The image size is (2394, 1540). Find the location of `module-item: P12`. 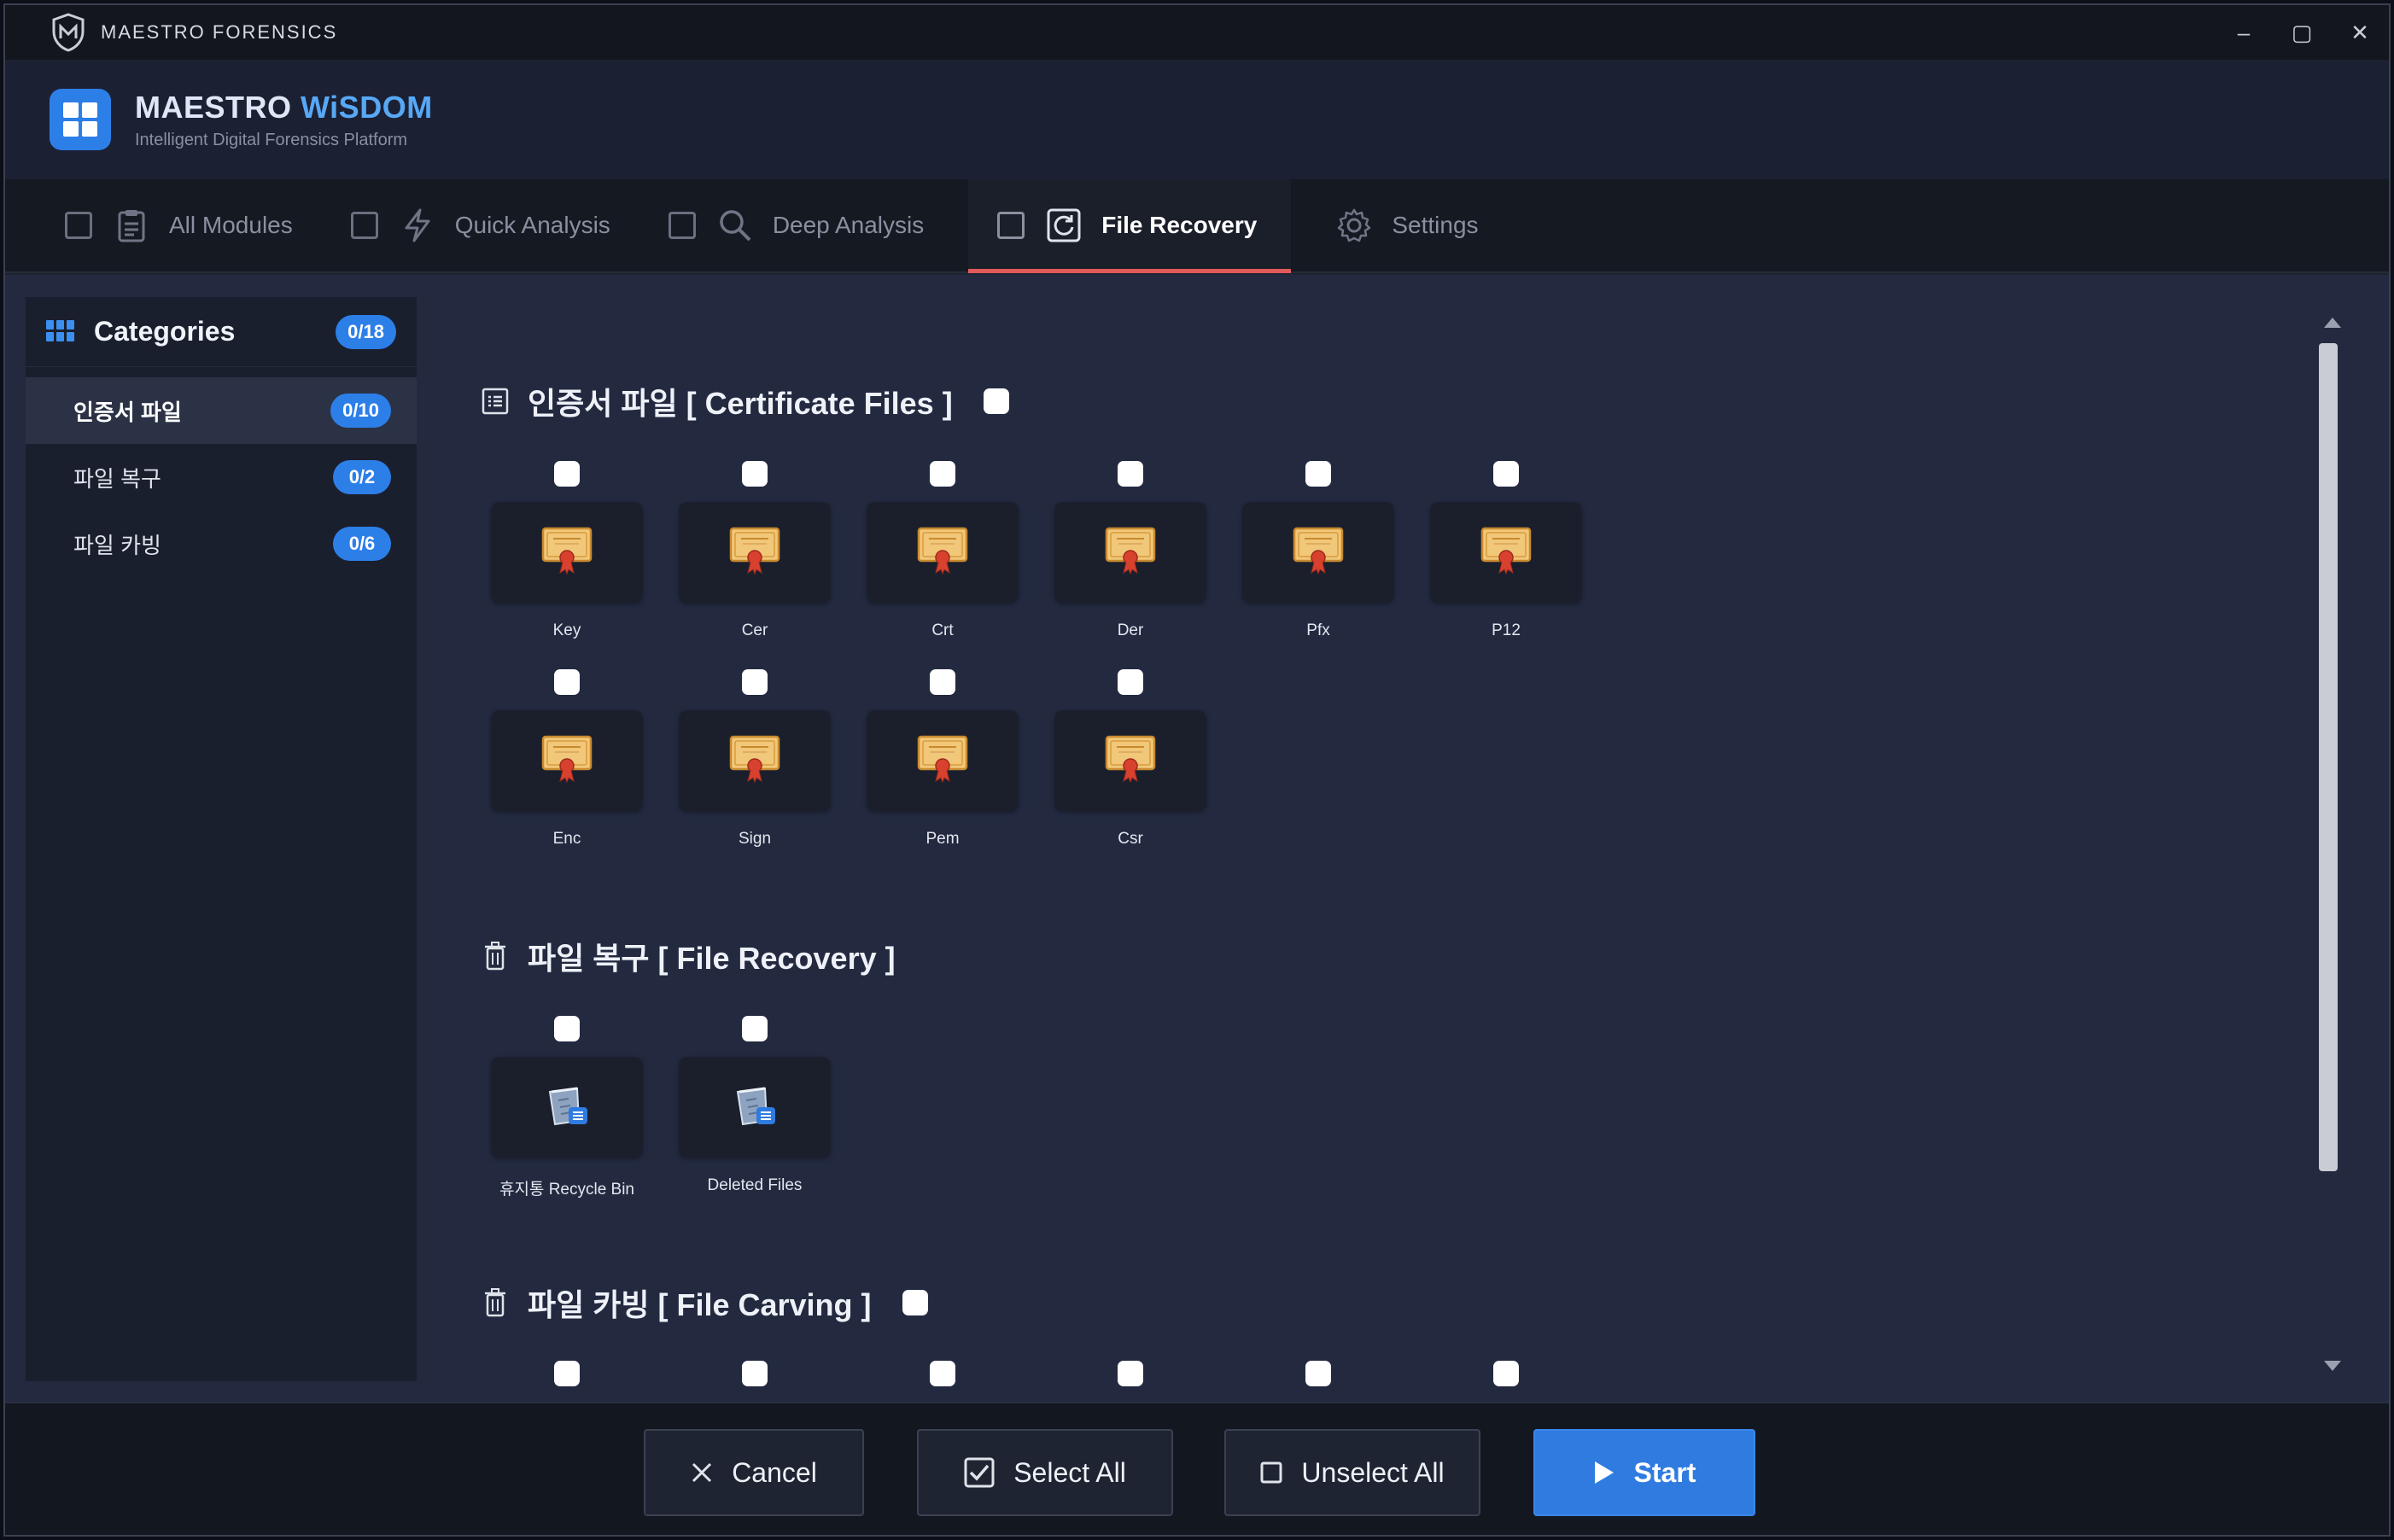

module-item: P12 is located at coordinates (1506, 550).